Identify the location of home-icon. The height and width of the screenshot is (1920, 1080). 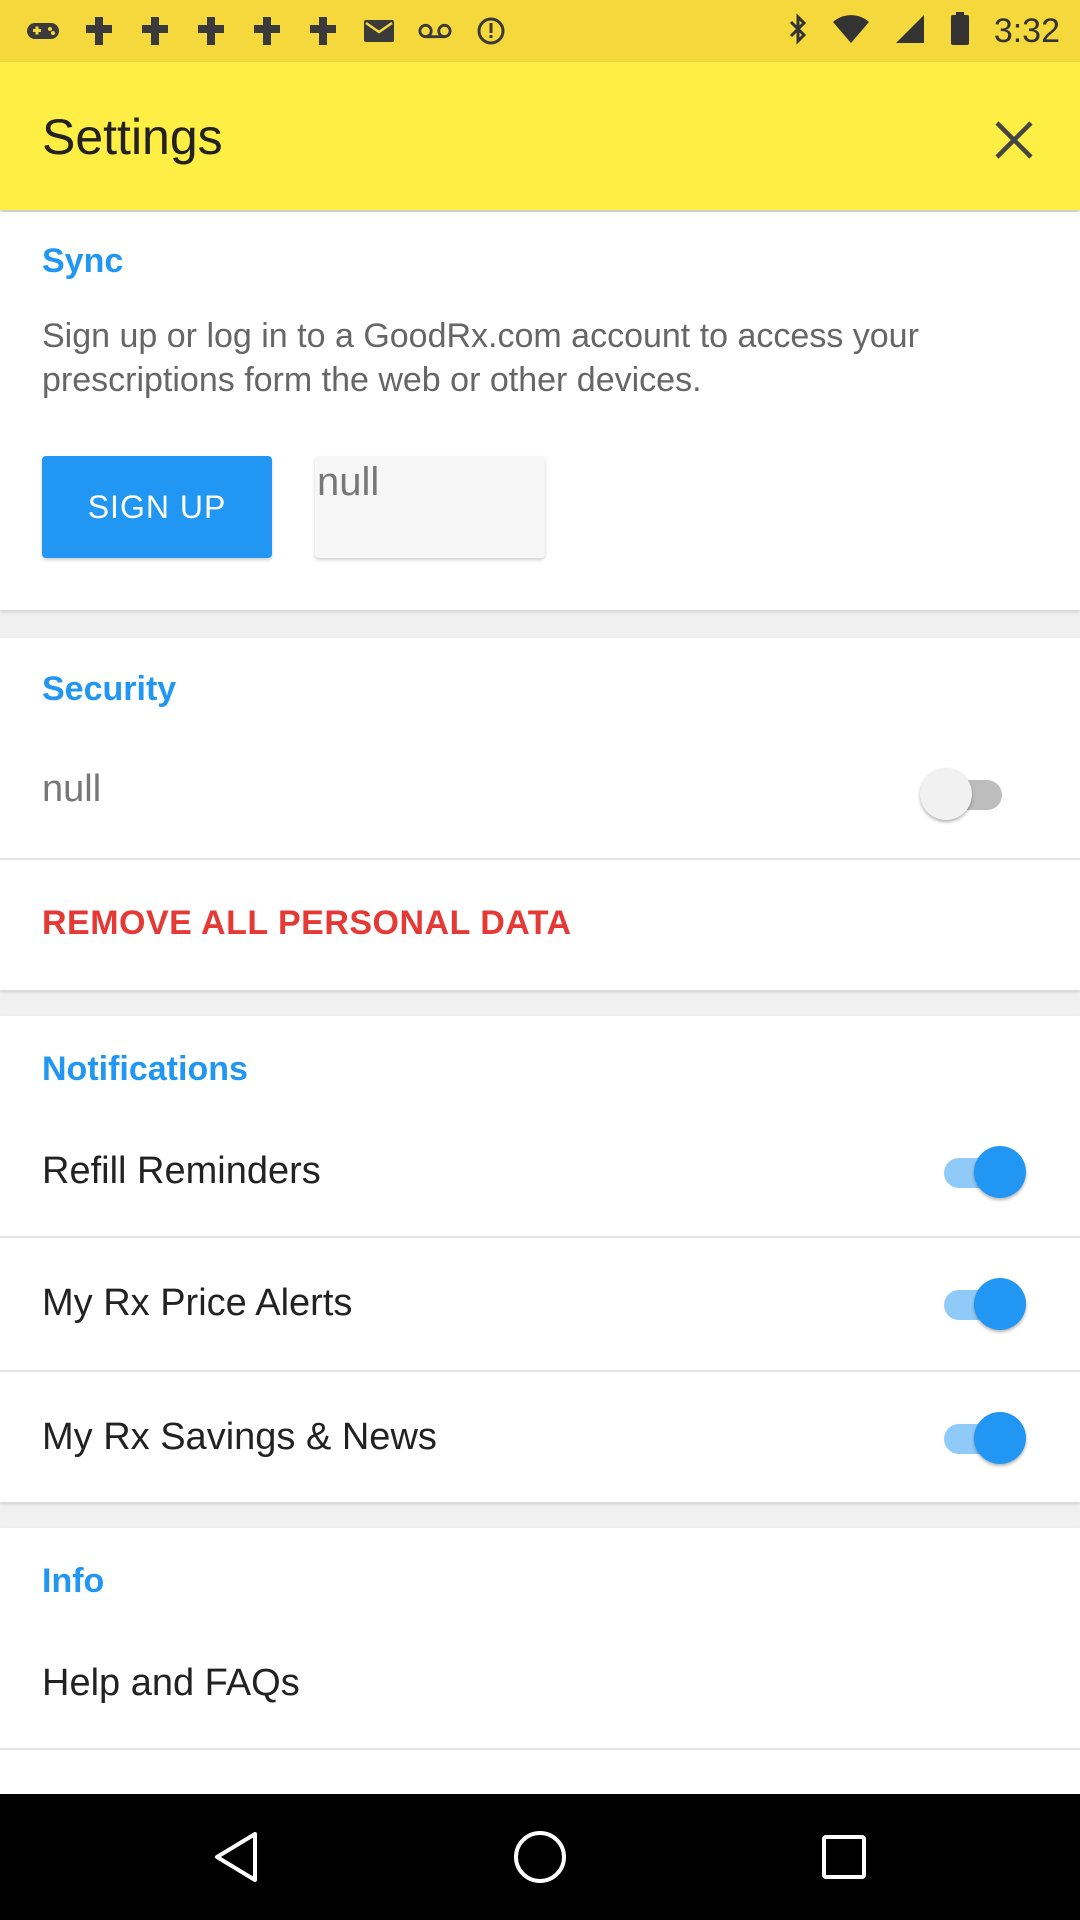
(540, 1857).